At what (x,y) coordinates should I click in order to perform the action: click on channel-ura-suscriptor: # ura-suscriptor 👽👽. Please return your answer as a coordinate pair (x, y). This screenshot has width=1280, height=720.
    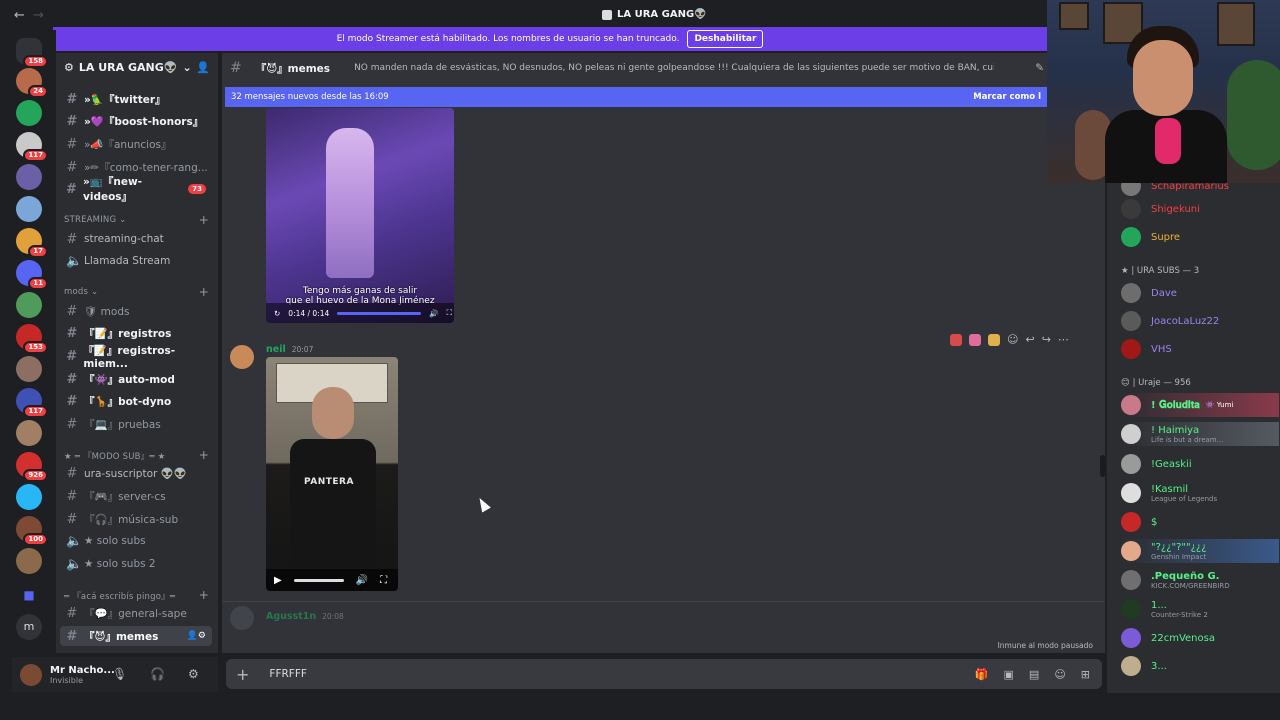
    Looking at the image, I should click on (136, 473).